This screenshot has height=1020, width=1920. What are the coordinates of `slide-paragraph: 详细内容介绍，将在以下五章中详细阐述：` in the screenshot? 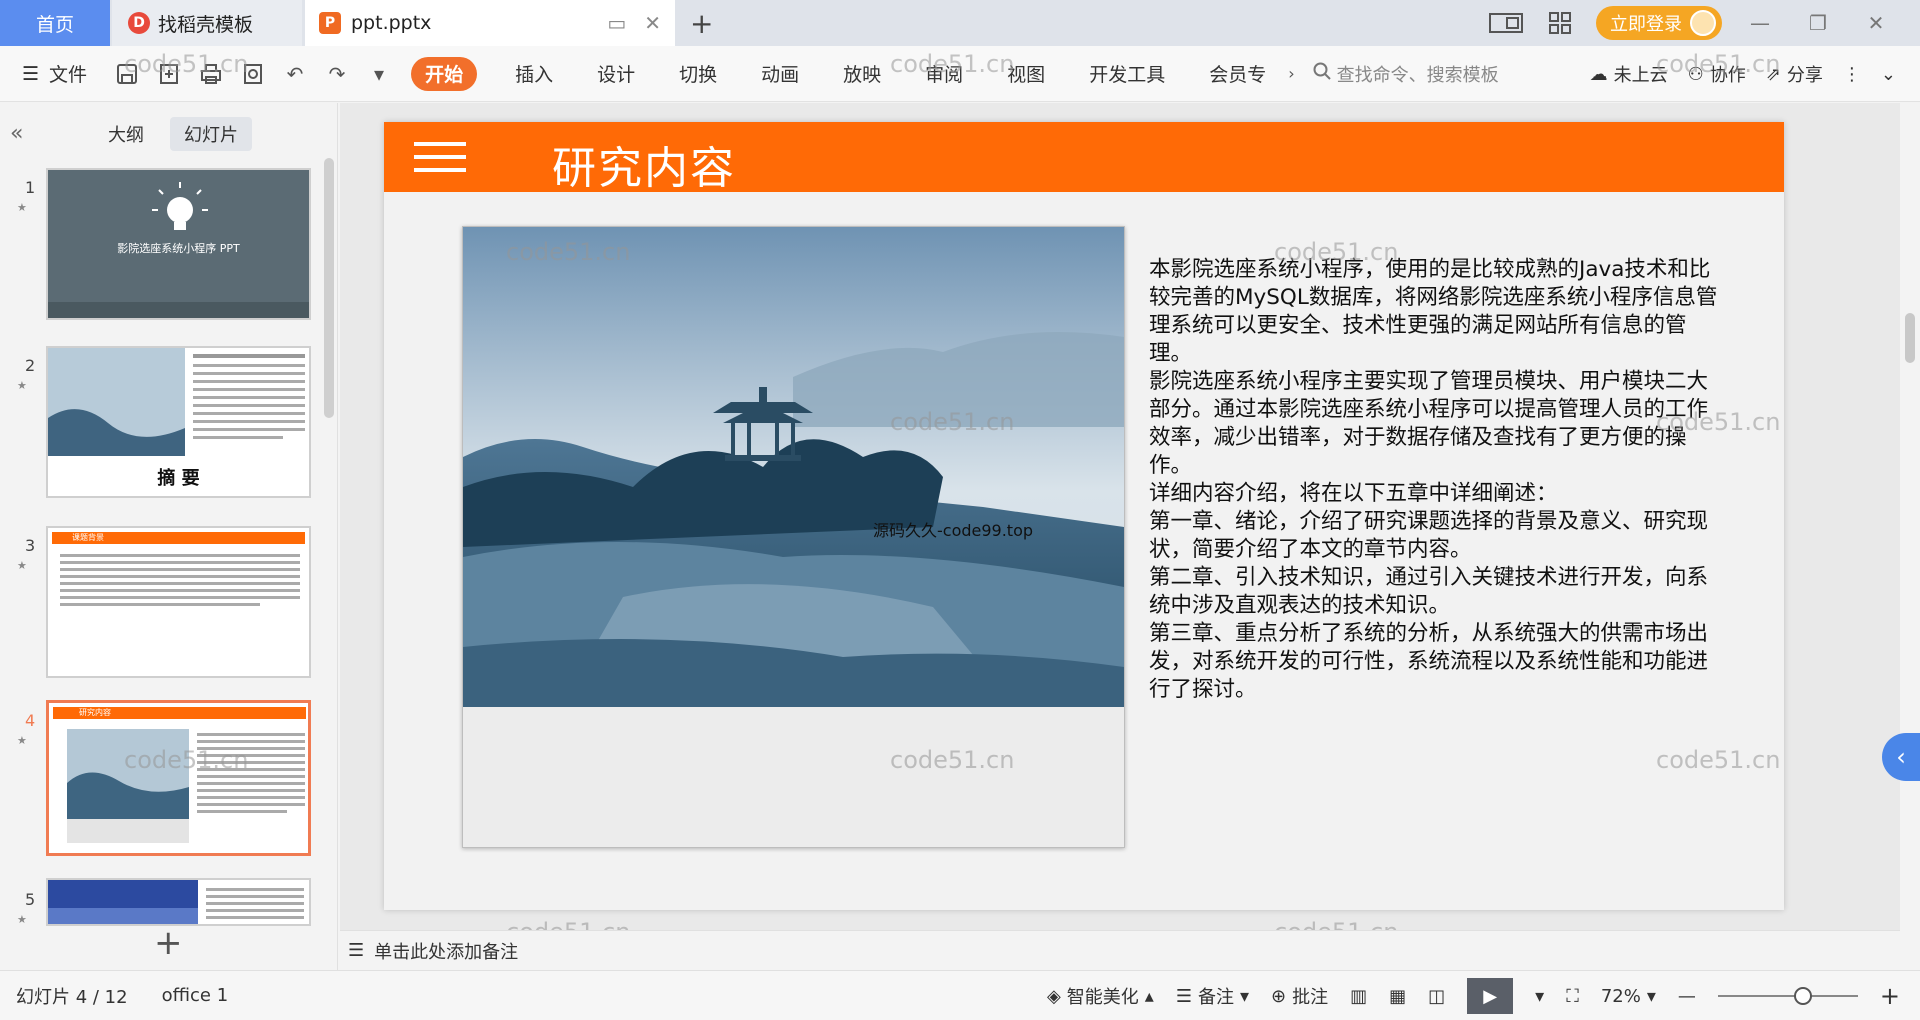 It's located at (1353, 493).